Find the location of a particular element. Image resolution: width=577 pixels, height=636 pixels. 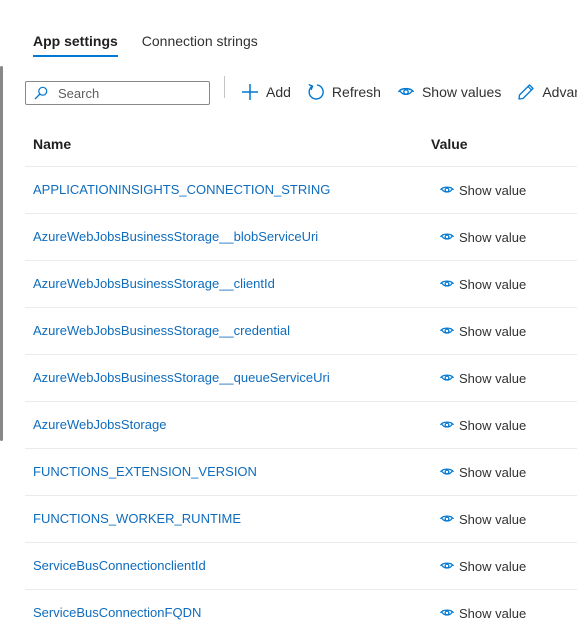

setting-name-cell: FUNCTIONS_WORKER_RUNTIME is located at coordinates (228, 519).